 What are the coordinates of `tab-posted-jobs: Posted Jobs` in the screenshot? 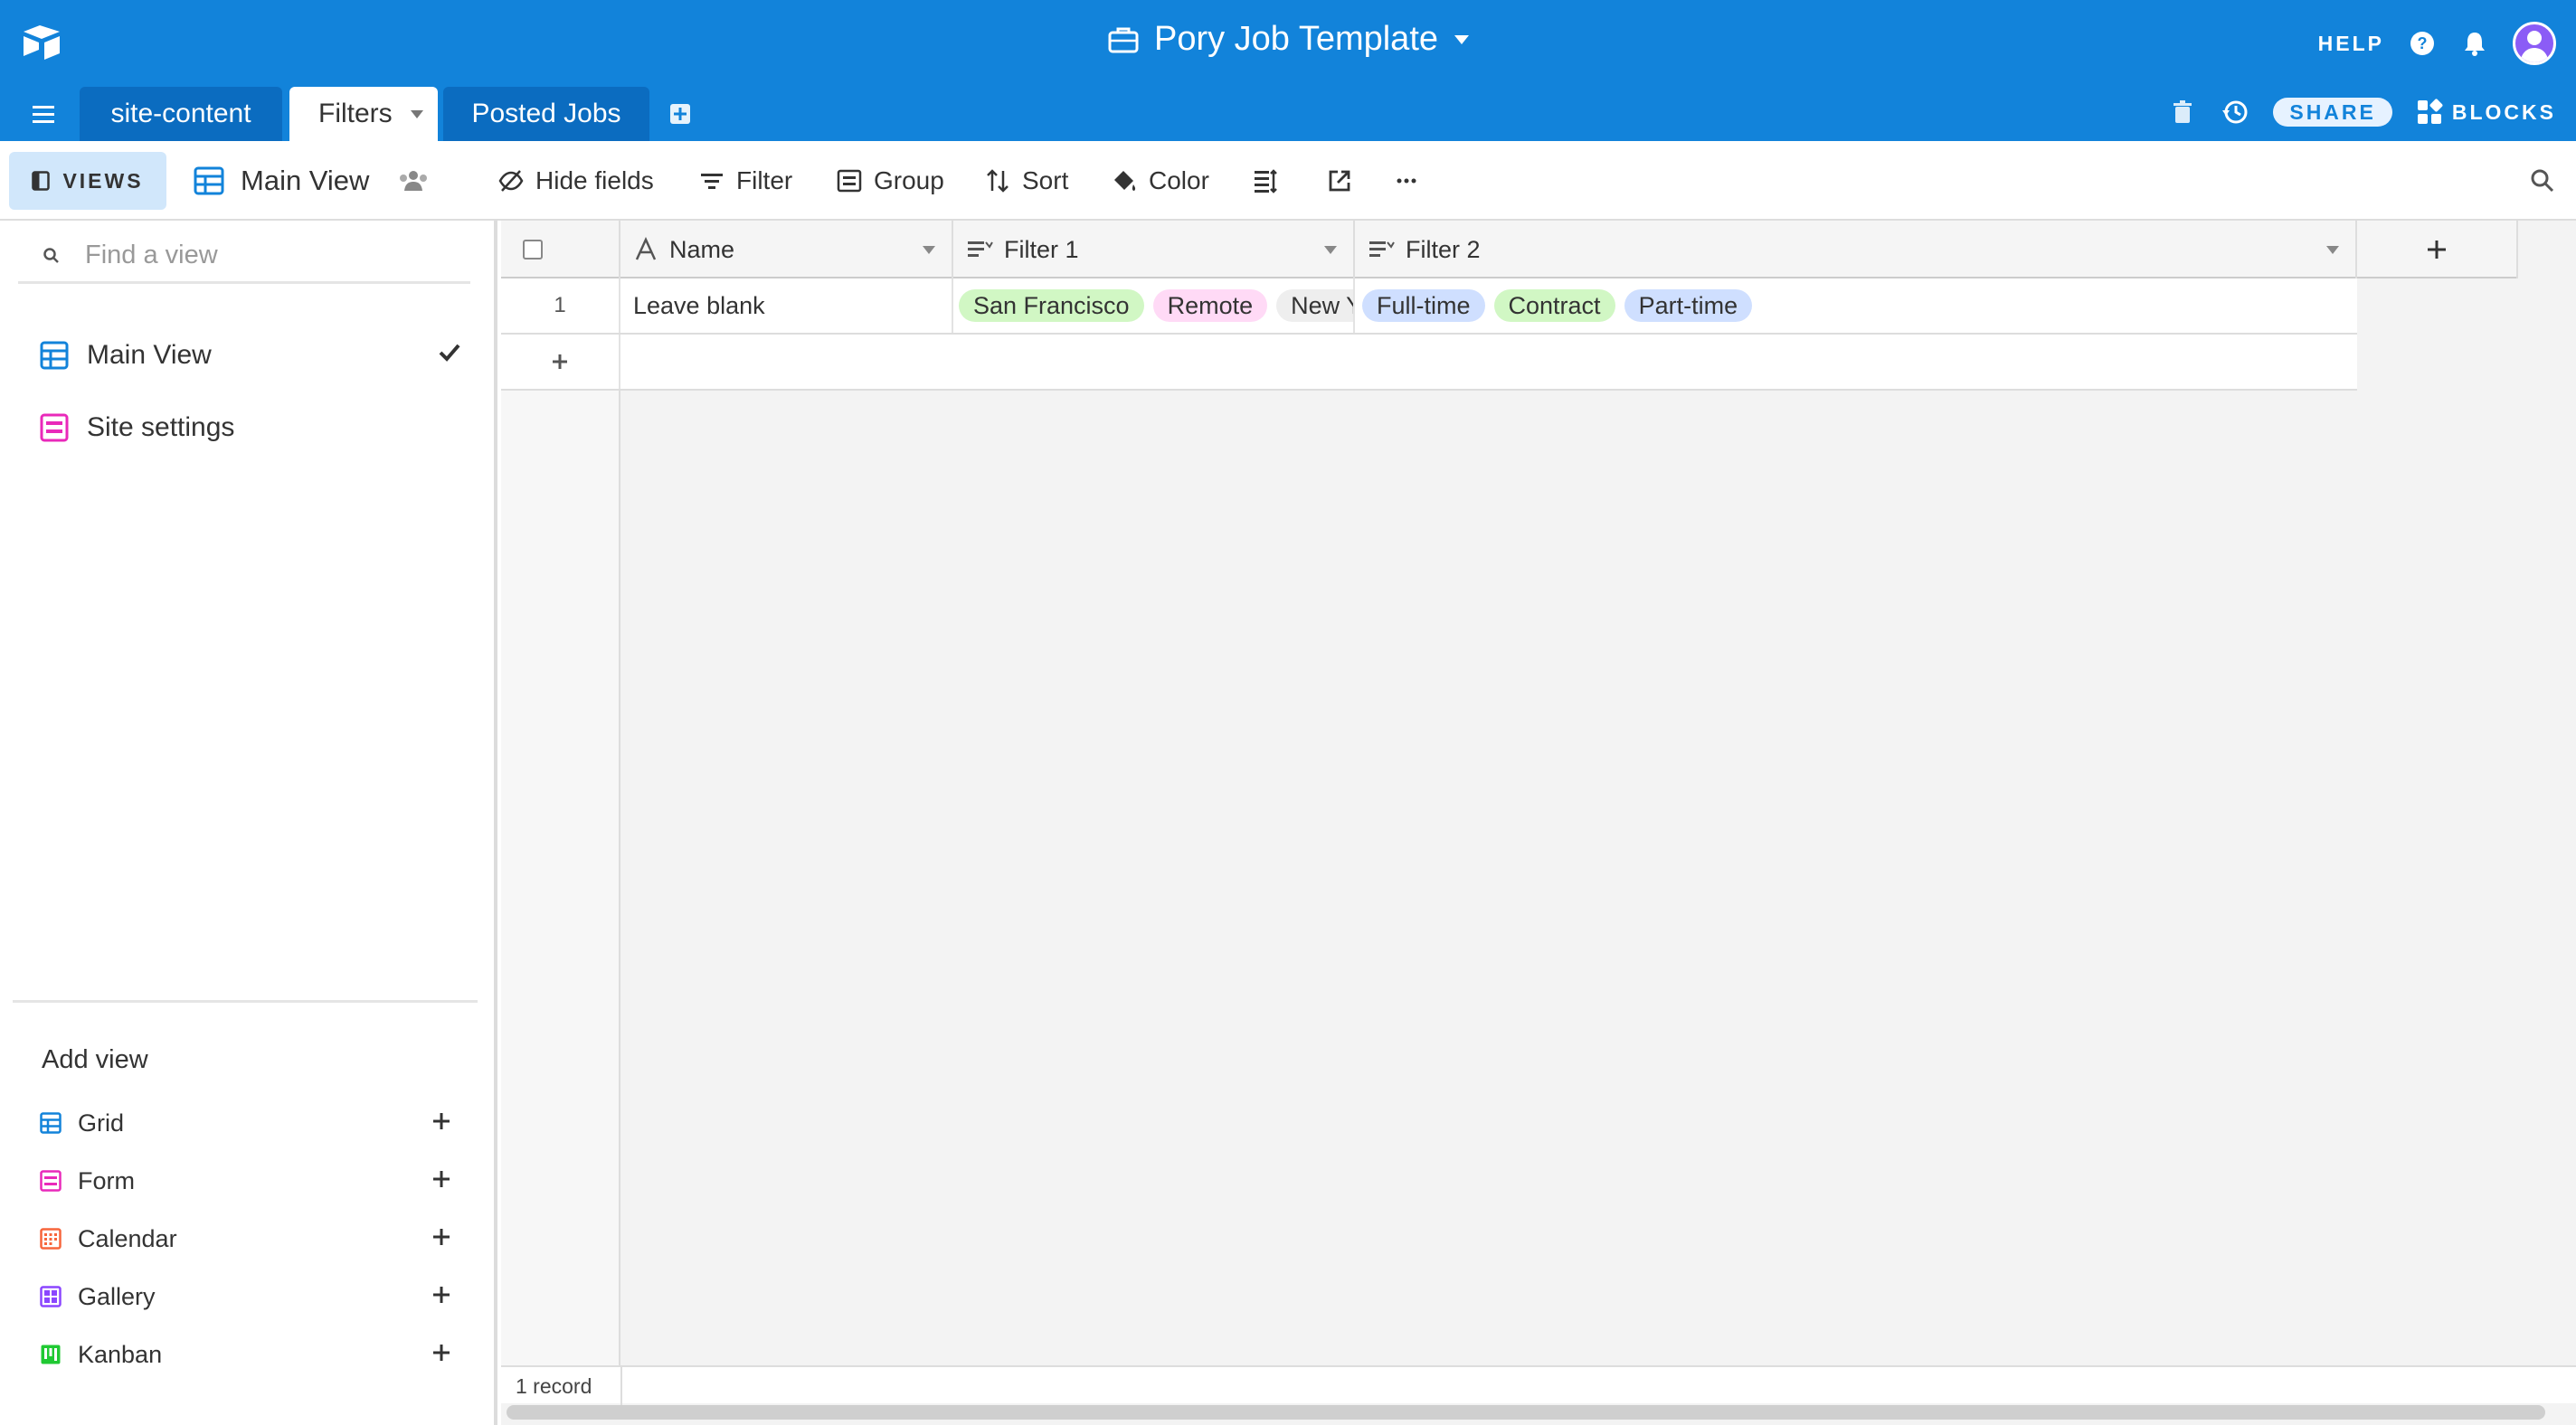 It's located at (546, 114).